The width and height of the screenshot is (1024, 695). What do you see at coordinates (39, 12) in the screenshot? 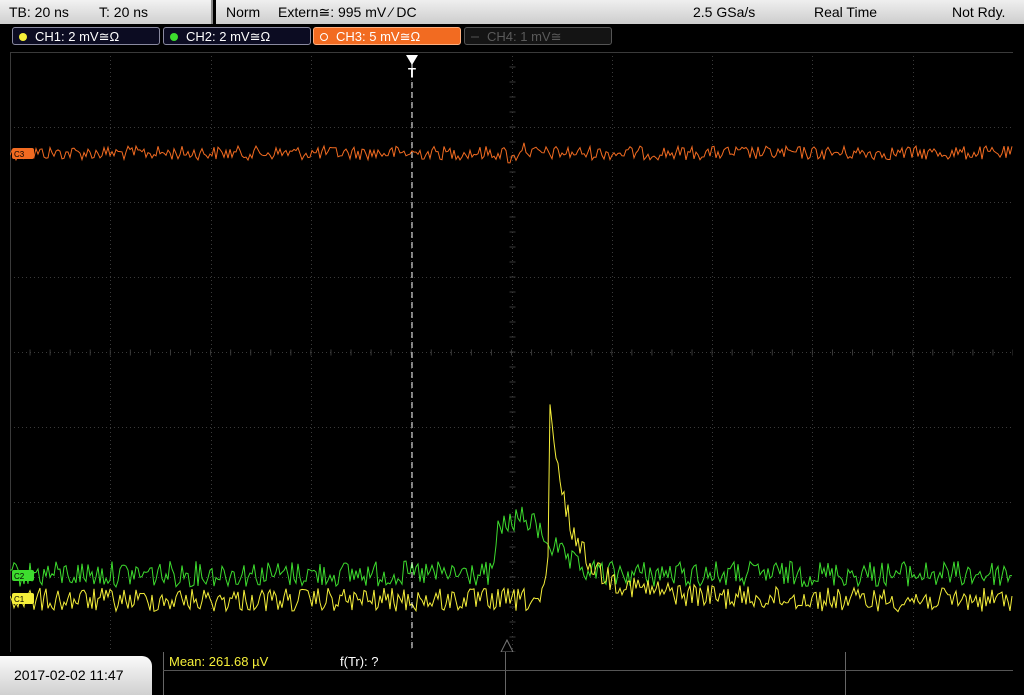
I see `timebase-label: TB: 20 ns` at bounding box center [39, 12].